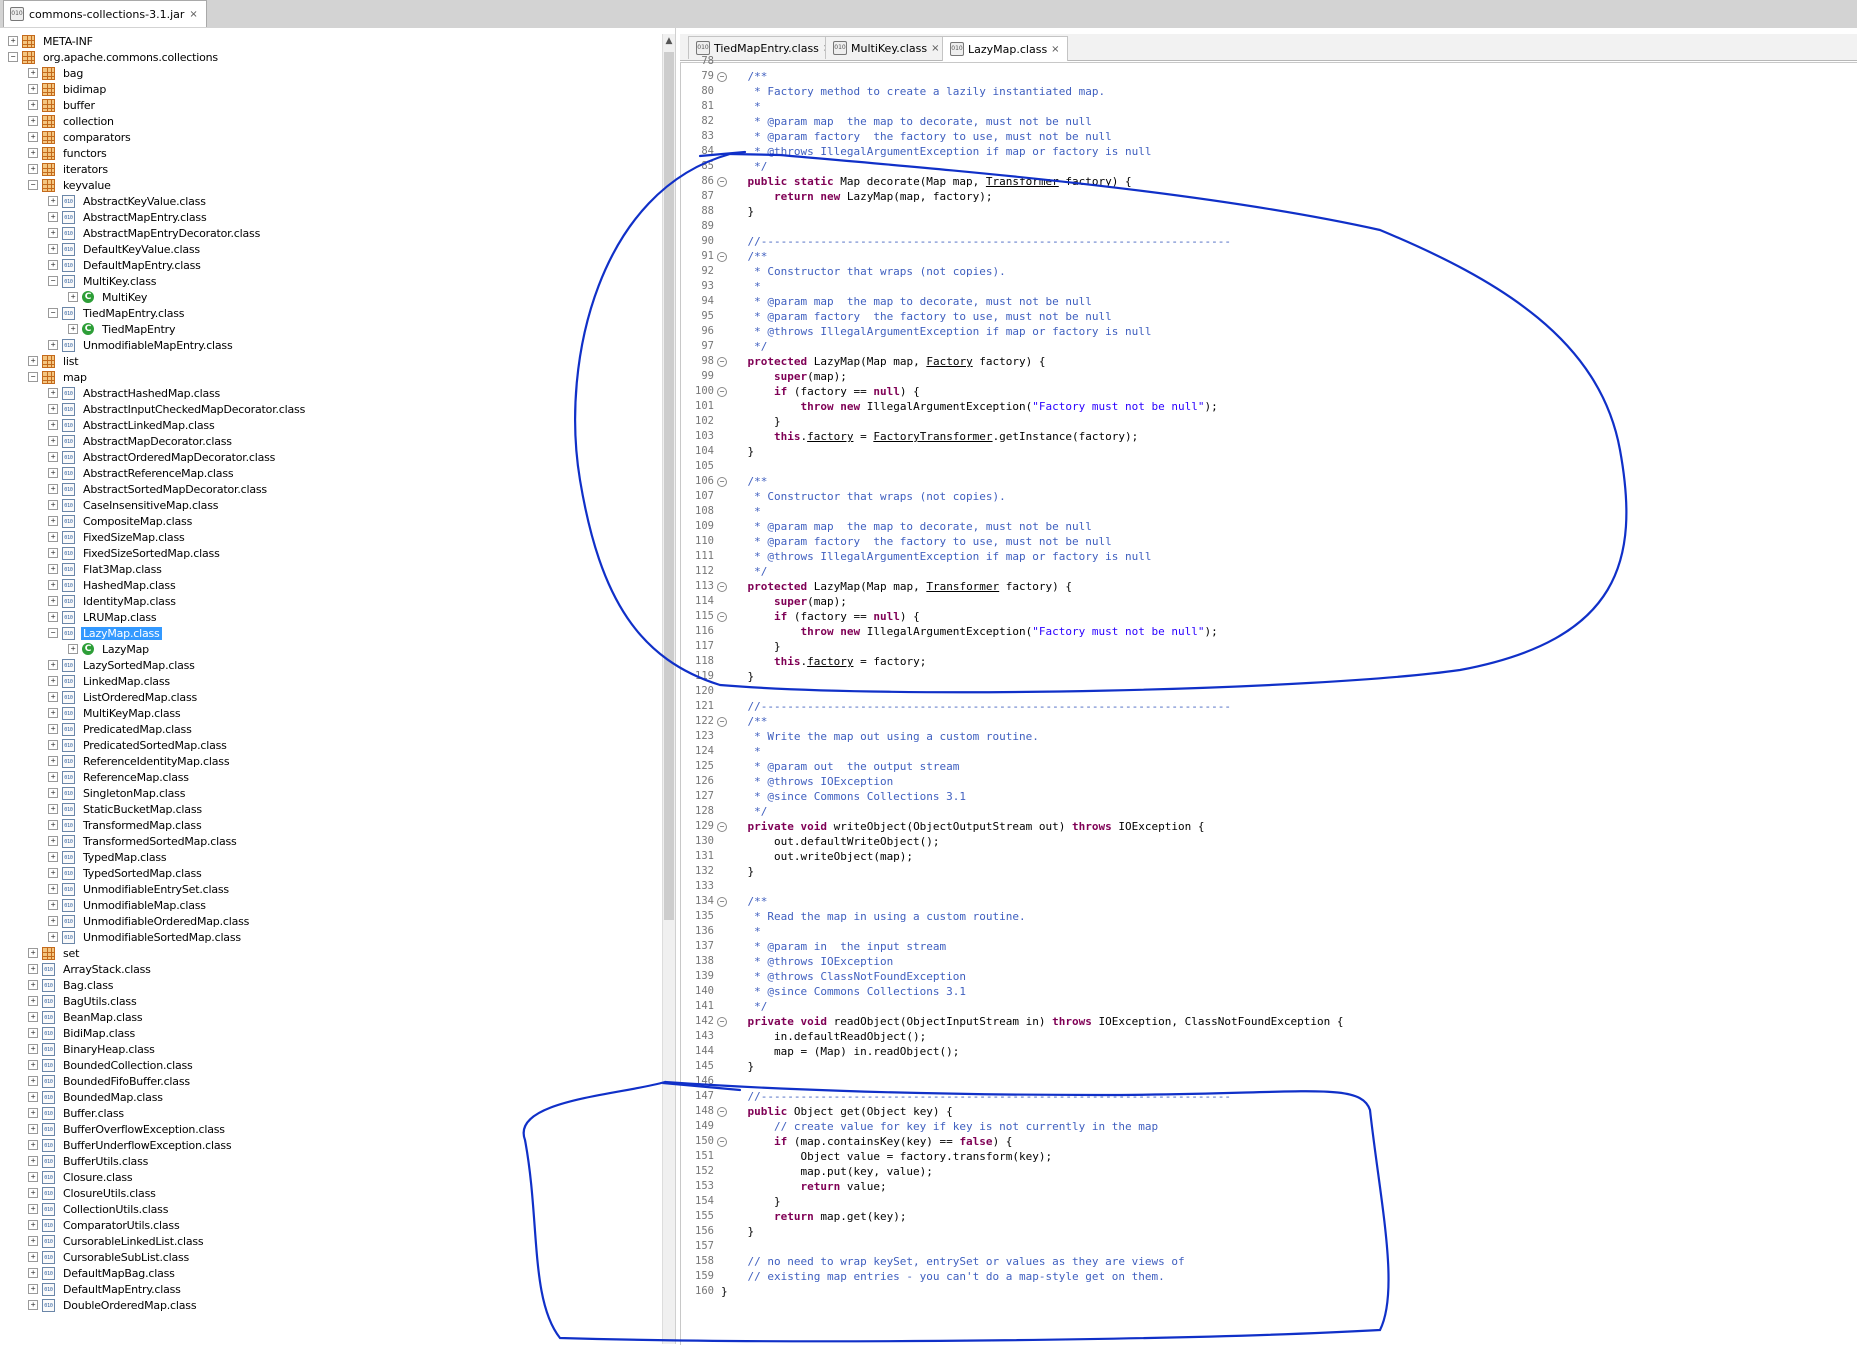 This screenshot has width=1857, height=1345. Describe the element at coordinates (325, 1177) in the screenshot. I see `tree-item: +010 Closure.class` at that location.